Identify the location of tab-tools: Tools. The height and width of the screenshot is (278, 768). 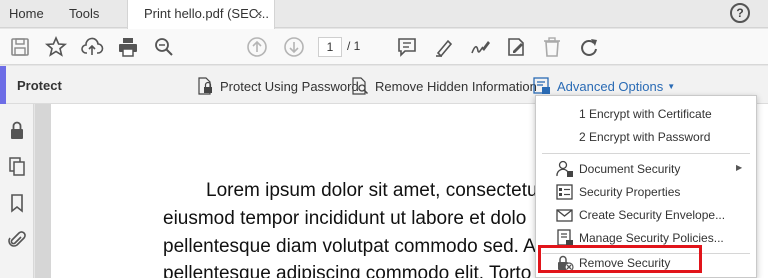
(84, 13).